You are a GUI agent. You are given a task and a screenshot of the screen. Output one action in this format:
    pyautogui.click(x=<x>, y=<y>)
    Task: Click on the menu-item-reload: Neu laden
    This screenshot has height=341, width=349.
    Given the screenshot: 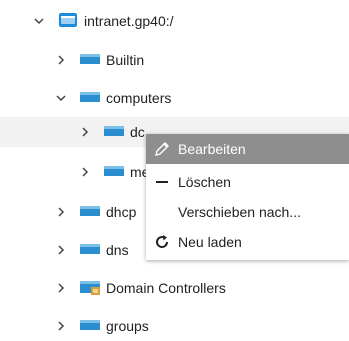 What is the action you would take?
    pyautogui.click(x=247, y=242)
    